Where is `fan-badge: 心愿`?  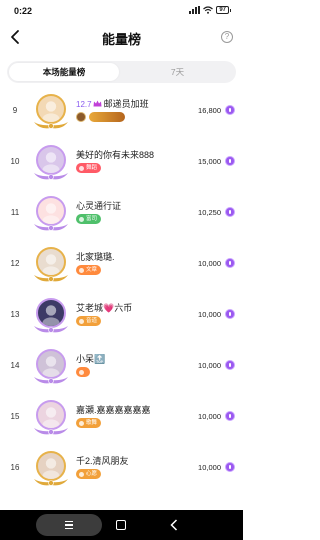 fan-badge: 心愿 is located at coordinates (89, 474).